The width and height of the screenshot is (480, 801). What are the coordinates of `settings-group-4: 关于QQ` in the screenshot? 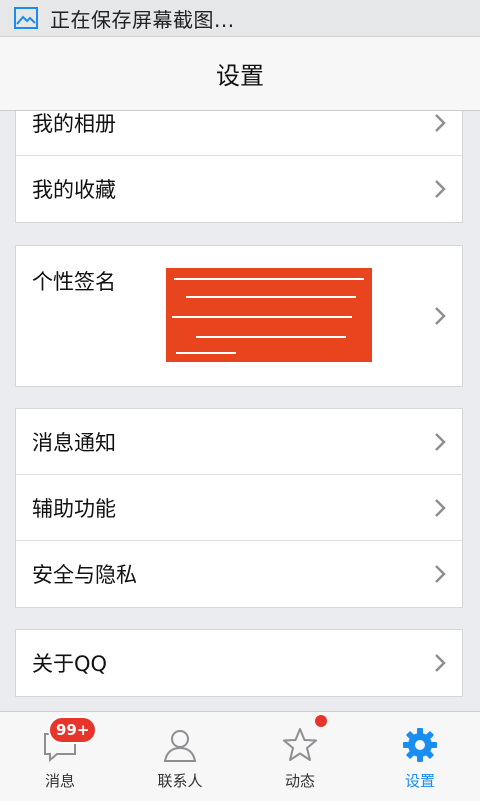 It's located at (239, 663).